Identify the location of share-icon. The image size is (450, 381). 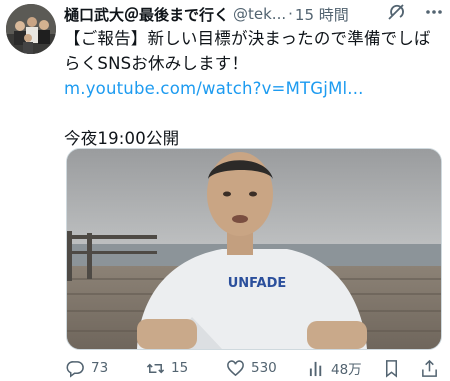
(429, 368).